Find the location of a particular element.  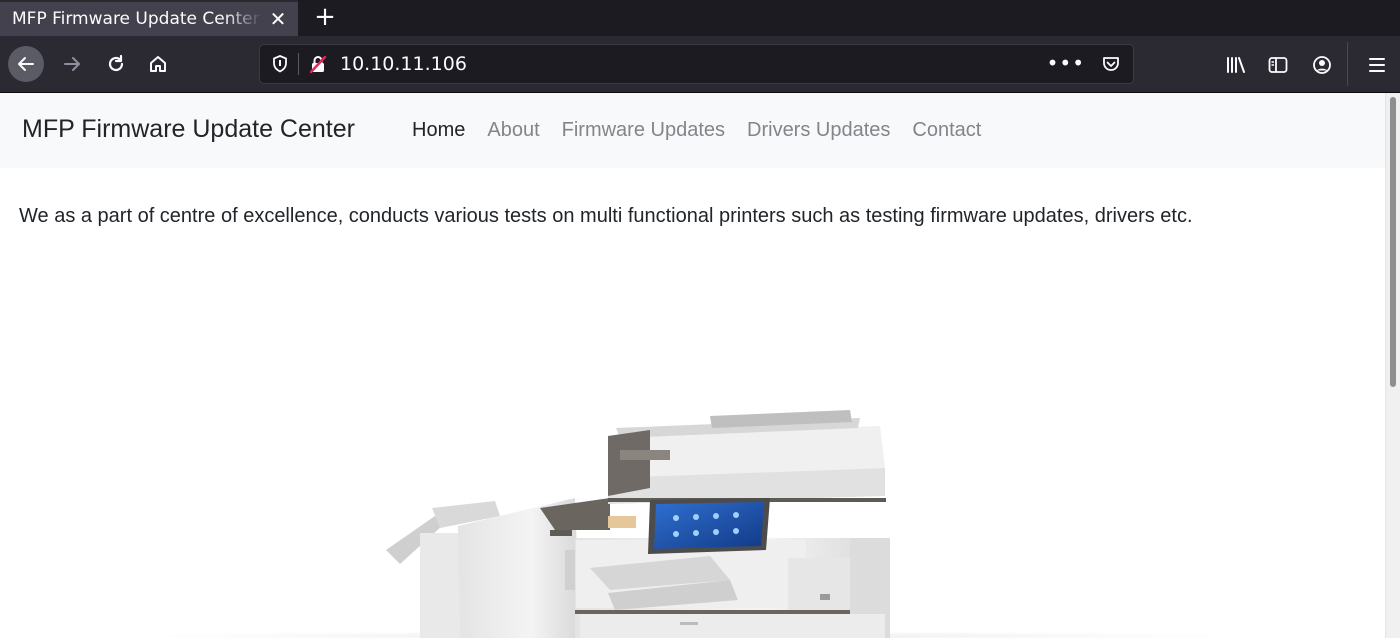

home-button is located at coordinates (158, 64).